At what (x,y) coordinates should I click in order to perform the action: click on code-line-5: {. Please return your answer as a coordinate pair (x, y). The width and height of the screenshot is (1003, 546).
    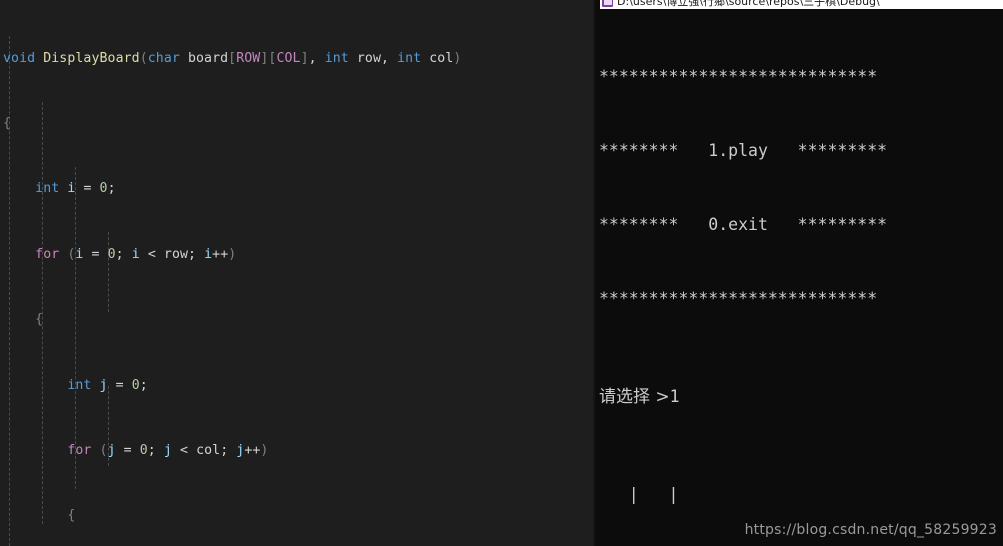
    Looking at the image, I should click on (39, 320).